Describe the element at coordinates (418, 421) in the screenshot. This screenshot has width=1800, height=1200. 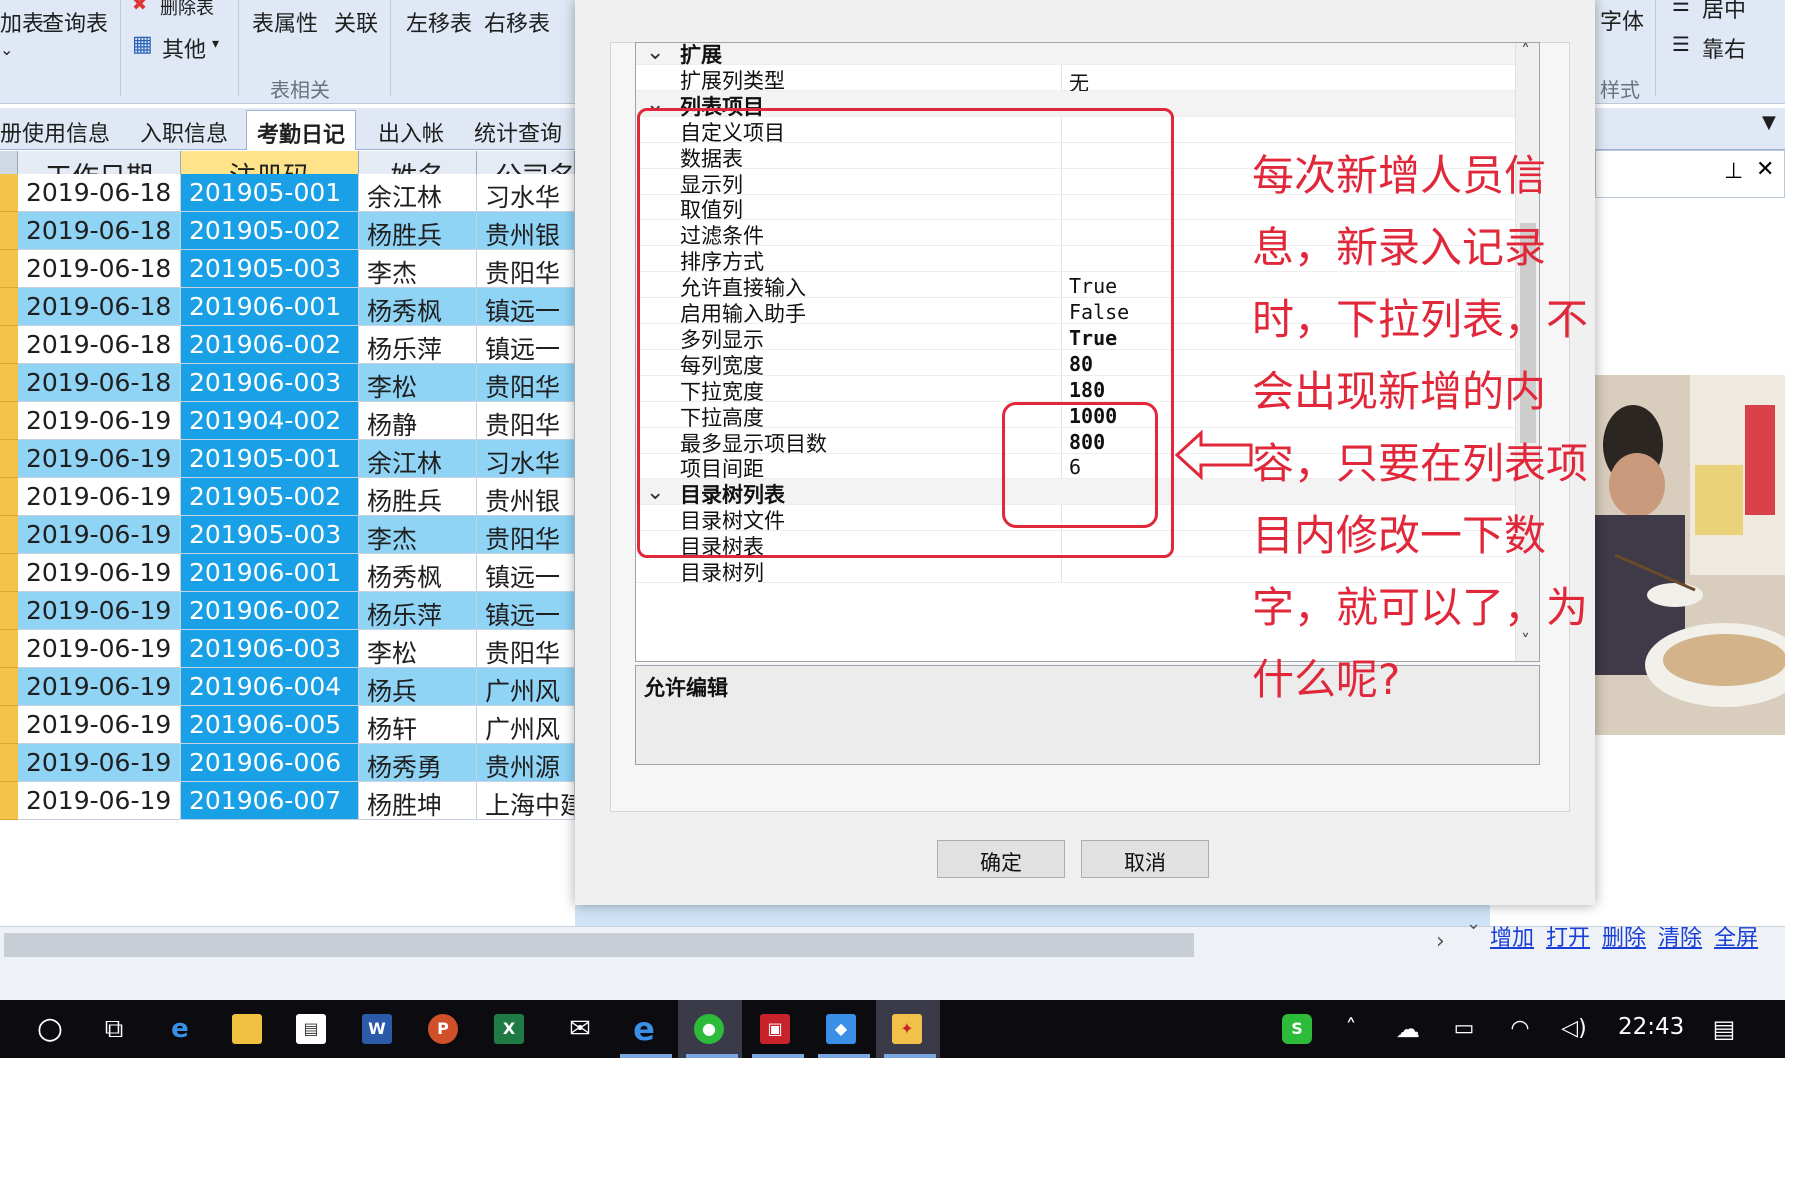
I see `cell-name: 杨静` at that location.